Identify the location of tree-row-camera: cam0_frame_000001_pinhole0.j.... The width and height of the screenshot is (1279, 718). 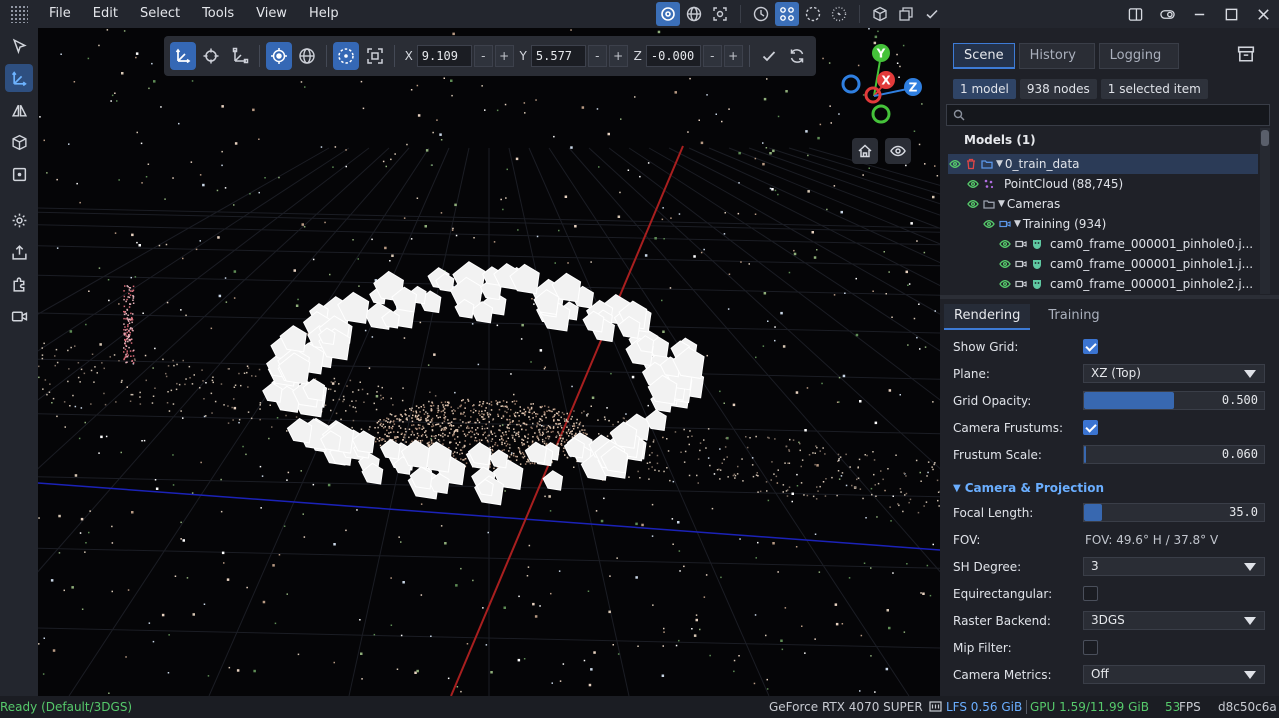
(1128, 244).